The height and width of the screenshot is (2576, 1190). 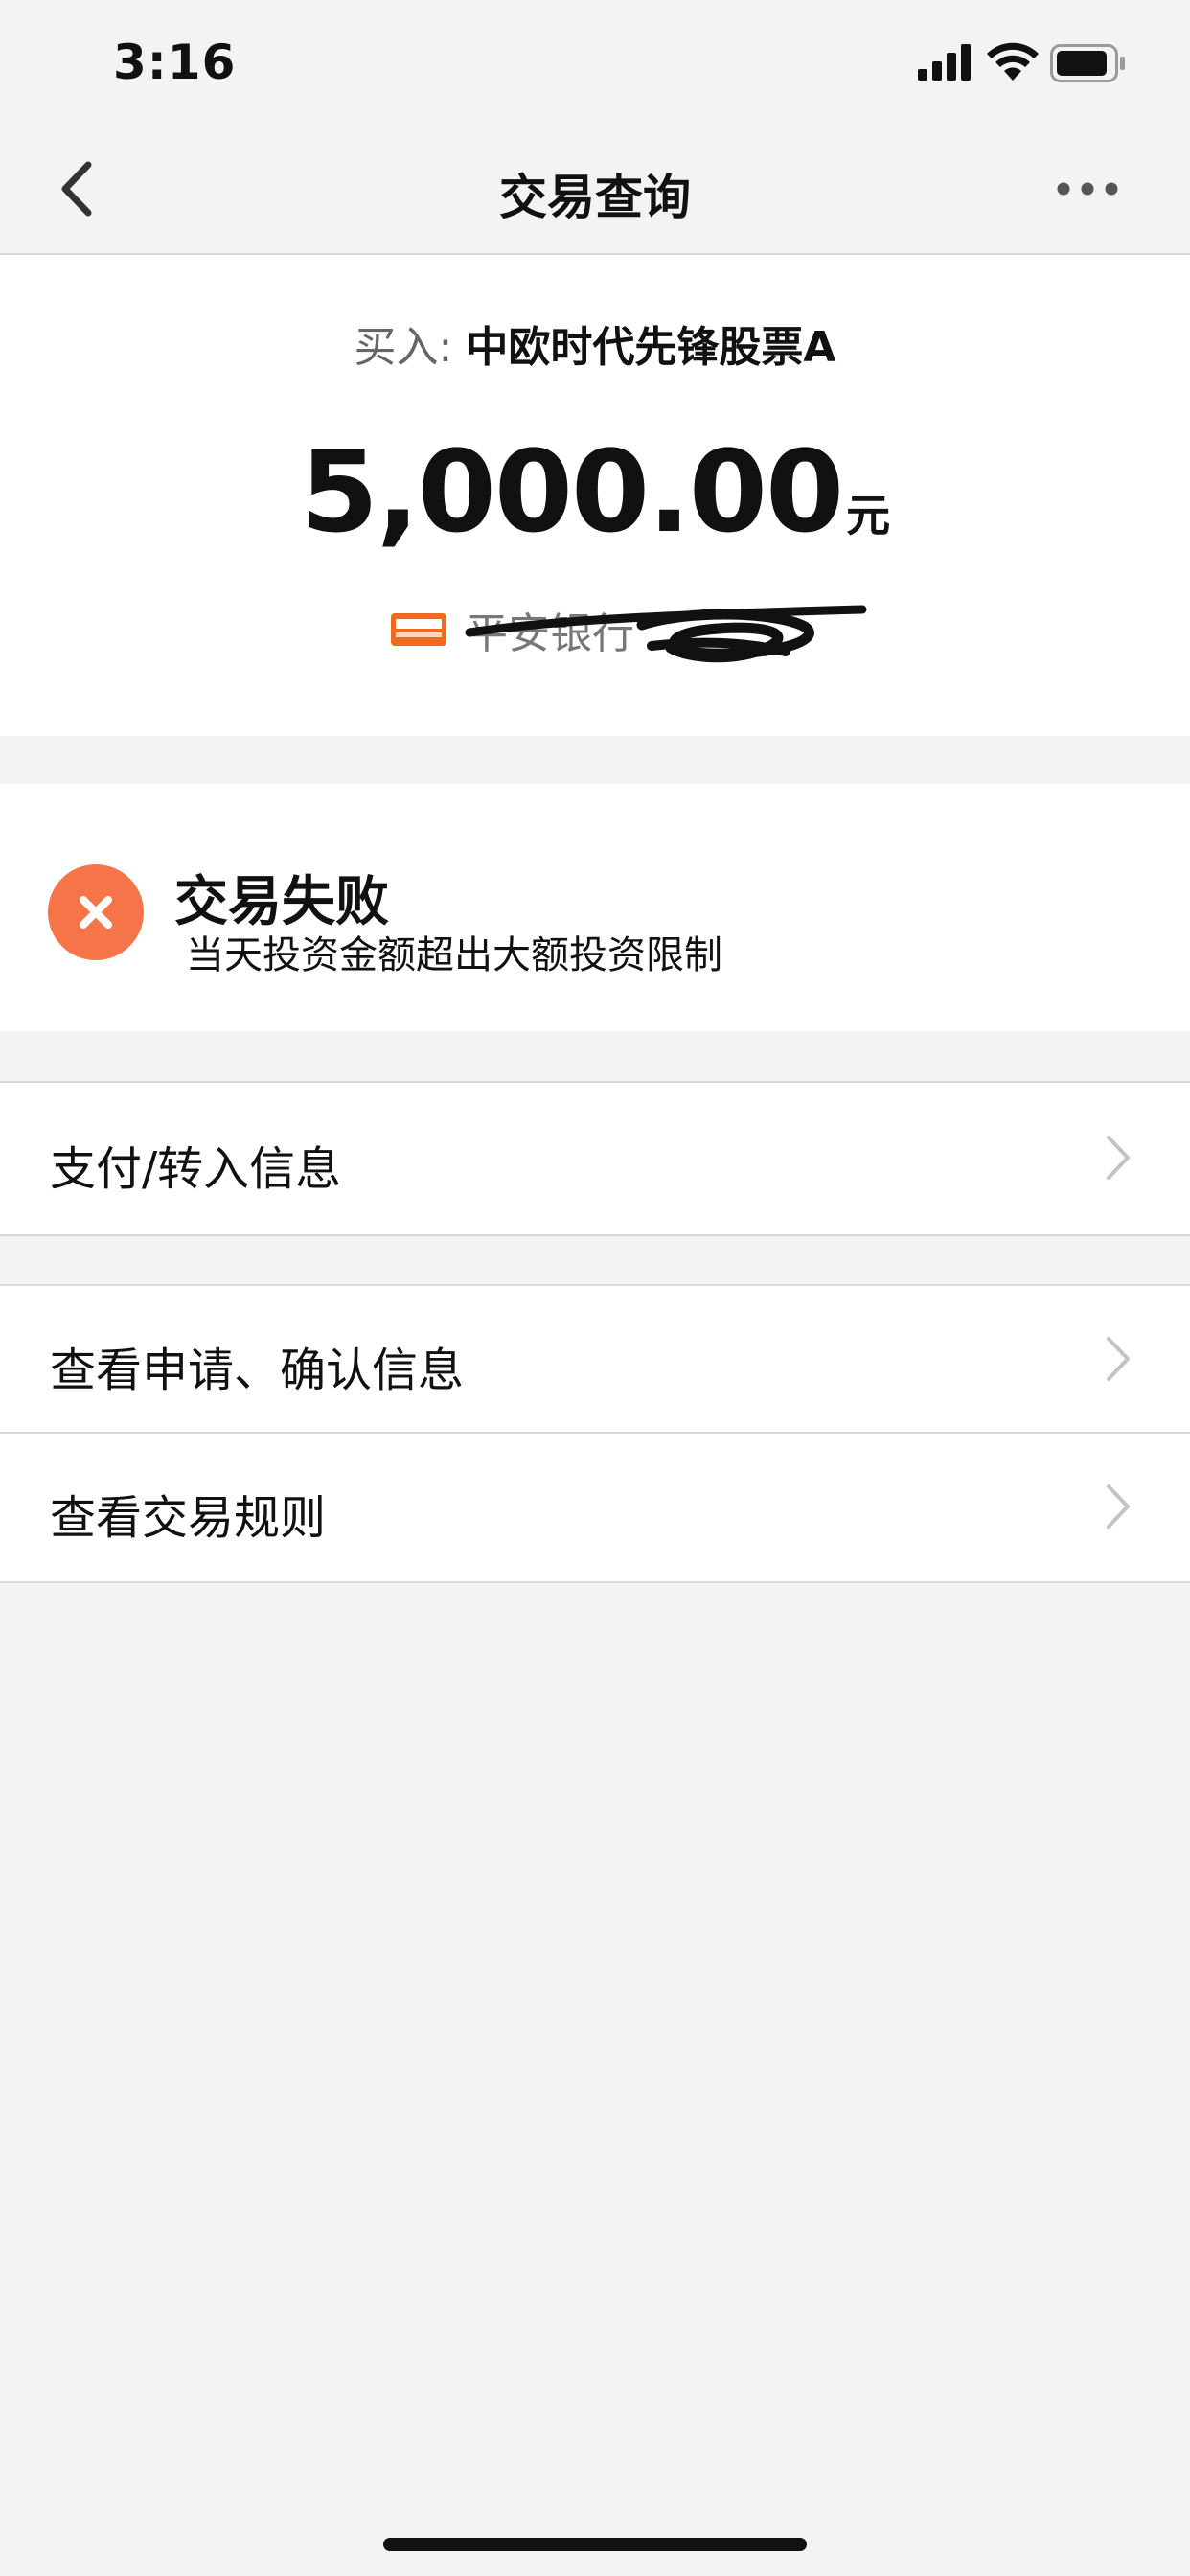 What do you see at coordinates (454, 955) in the screenshot?
I see `status-description: 当天投资金额超出大额投资限制` at bounding box center [454, 955].